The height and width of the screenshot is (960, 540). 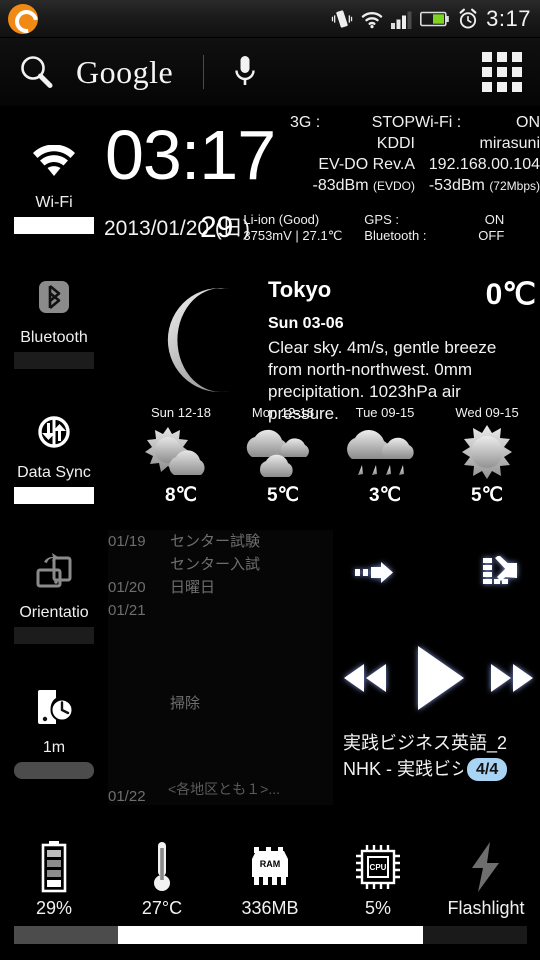 I want to click on sidebar-item-label: Data Sync, so click(x=54, y=472).